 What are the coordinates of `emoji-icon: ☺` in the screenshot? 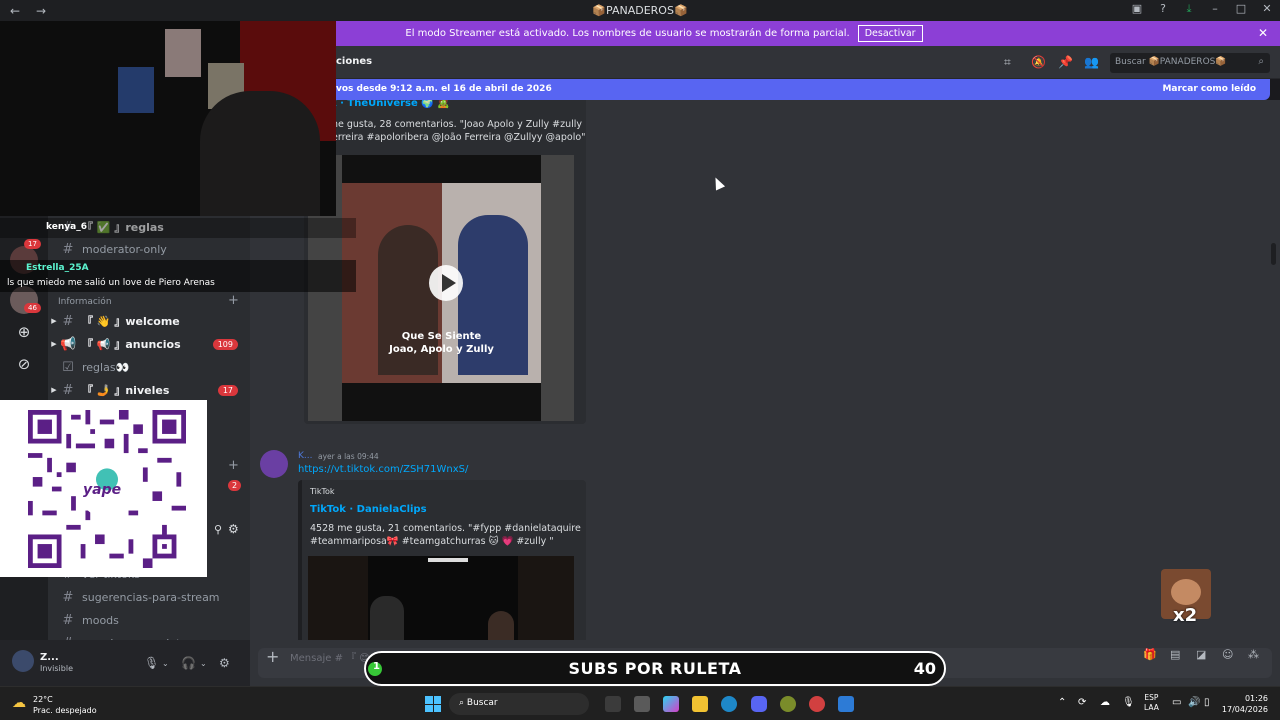 It's located at (1227, 654).